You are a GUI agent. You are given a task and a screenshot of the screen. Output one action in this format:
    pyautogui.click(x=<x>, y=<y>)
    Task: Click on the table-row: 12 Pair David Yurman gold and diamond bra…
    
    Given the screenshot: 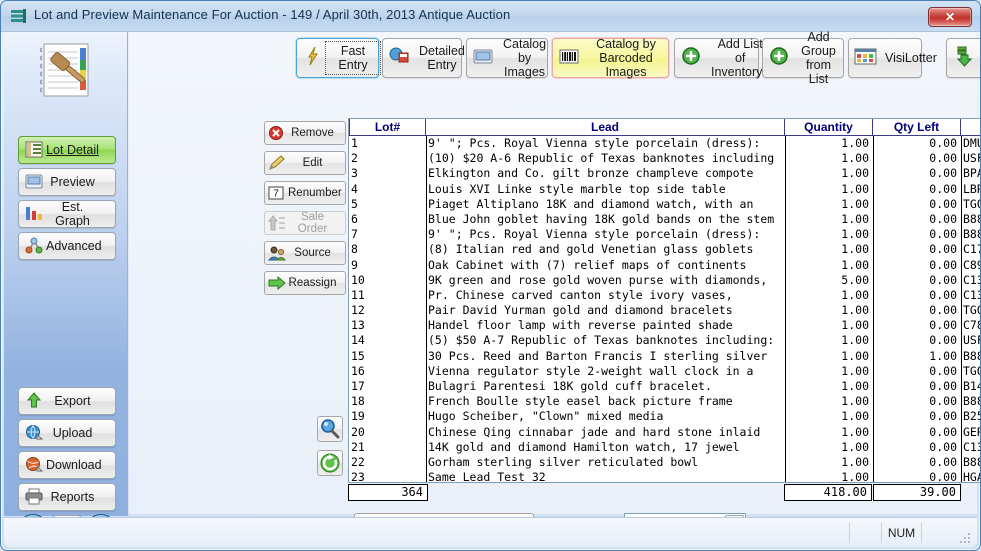 What is the action you would take?
    pyautogui.click(x=664, y=310)
    